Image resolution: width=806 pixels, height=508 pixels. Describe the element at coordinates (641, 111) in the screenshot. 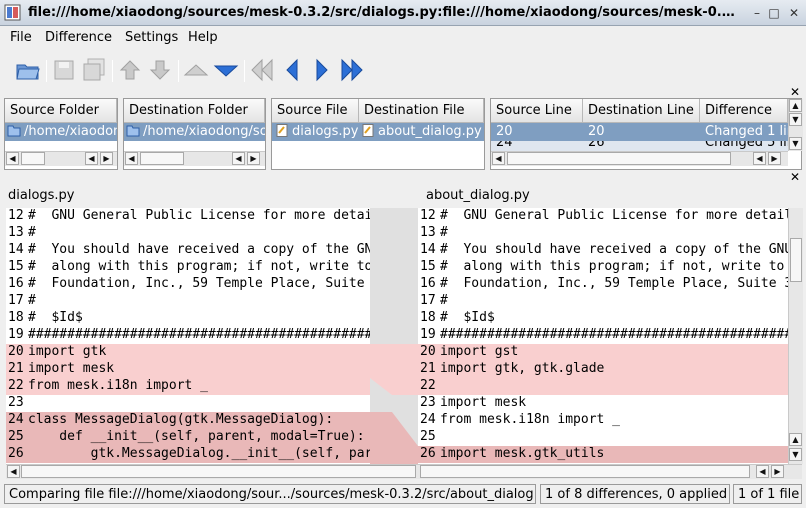

I see `destination-line-header: Destination Line` at that location.